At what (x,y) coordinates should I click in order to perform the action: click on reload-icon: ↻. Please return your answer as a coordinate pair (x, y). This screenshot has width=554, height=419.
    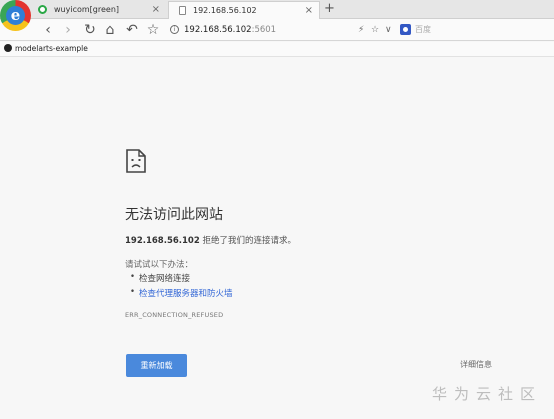
    Looking at the image, I should click on (90, 30).